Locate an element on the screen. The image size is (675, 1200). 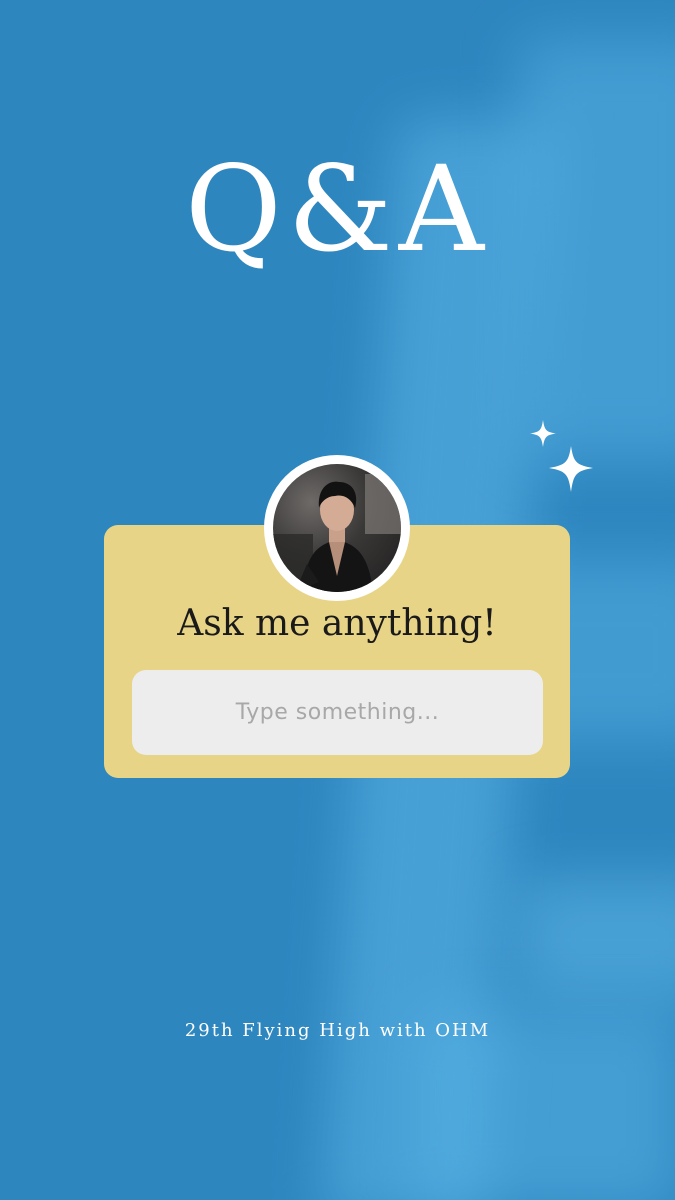
question-input is located at coordinates (337, 712).